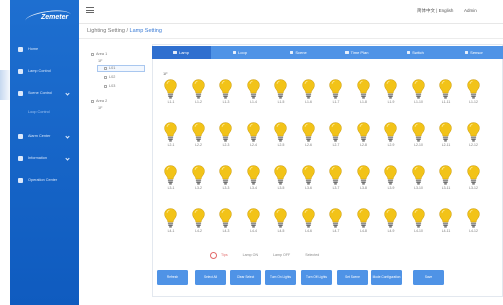 The width and height of the screenshot is (503, 305). Describe the element at coordinates (364, 138) in the screenshot. I see `lamp-bulb: L2-8` at that location.